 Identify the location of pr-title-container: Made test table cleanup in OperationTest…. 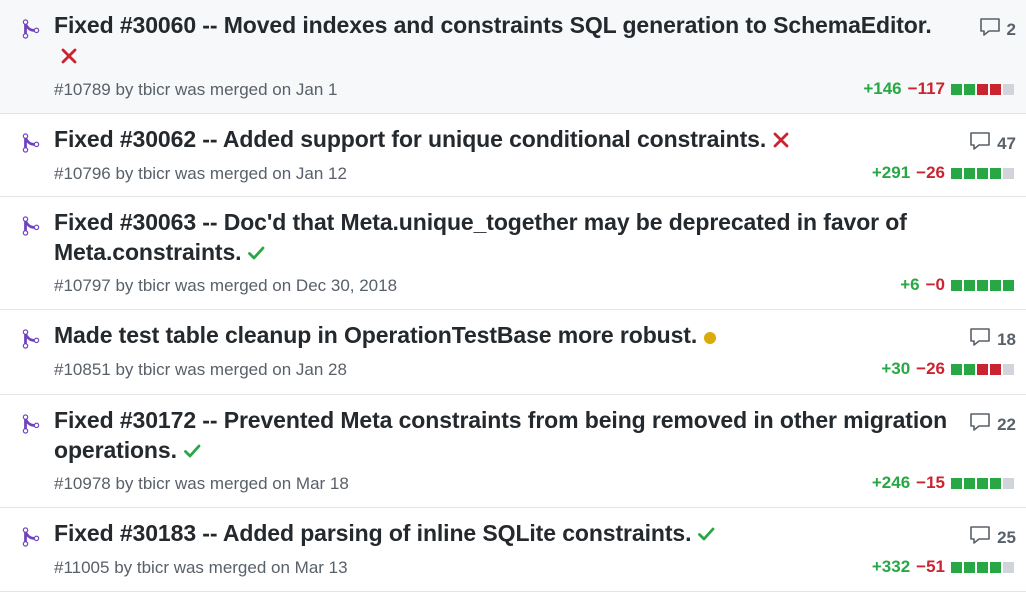
(504, 336).